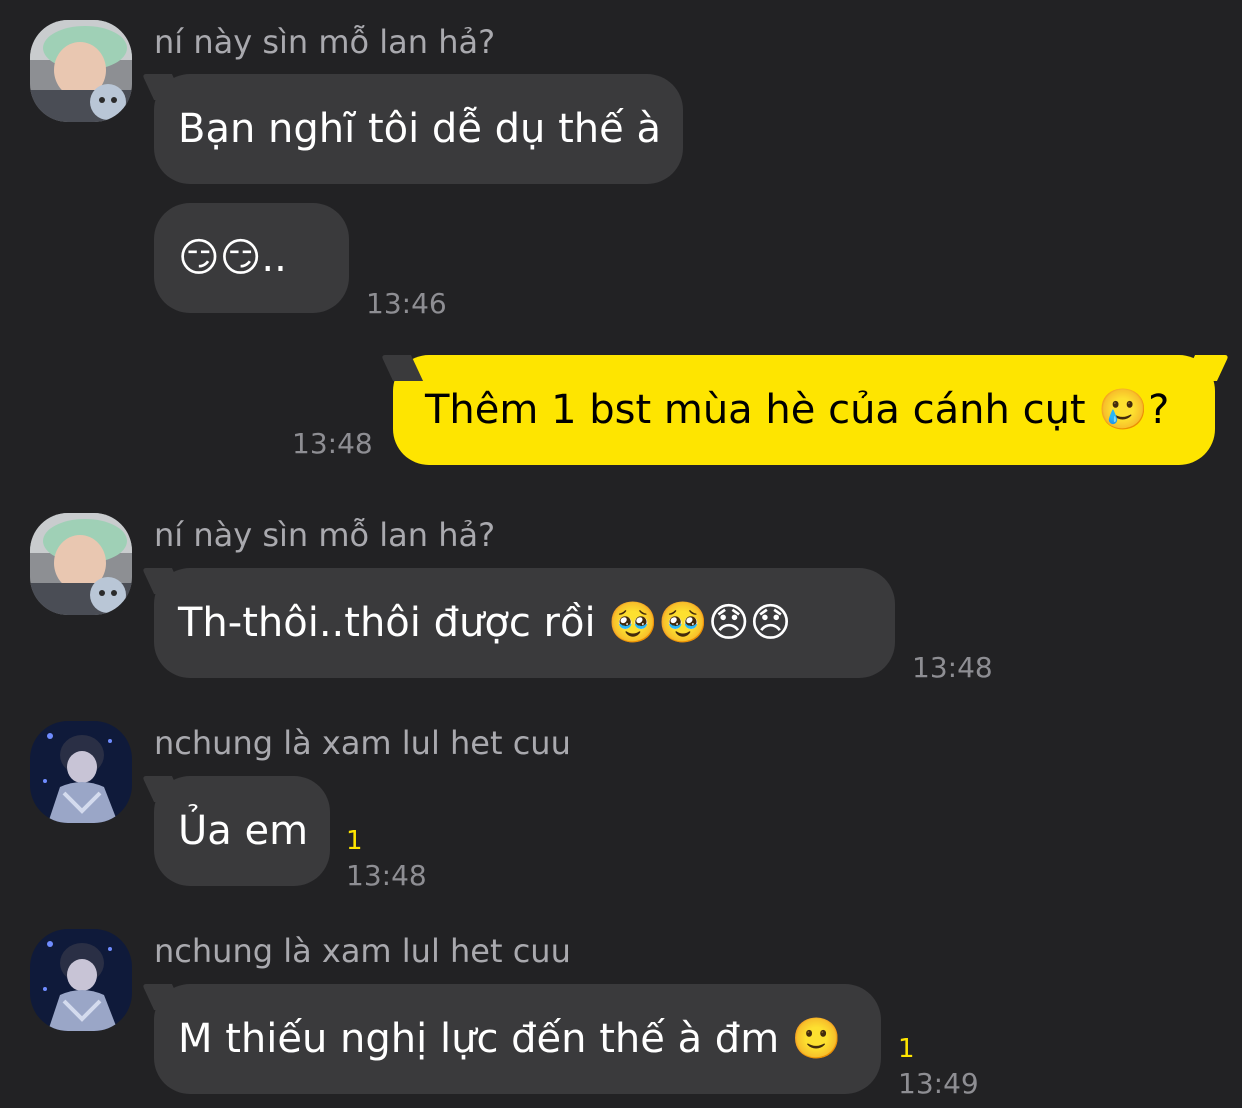  I want to click on message-time: 13:46, so click(406, 303).